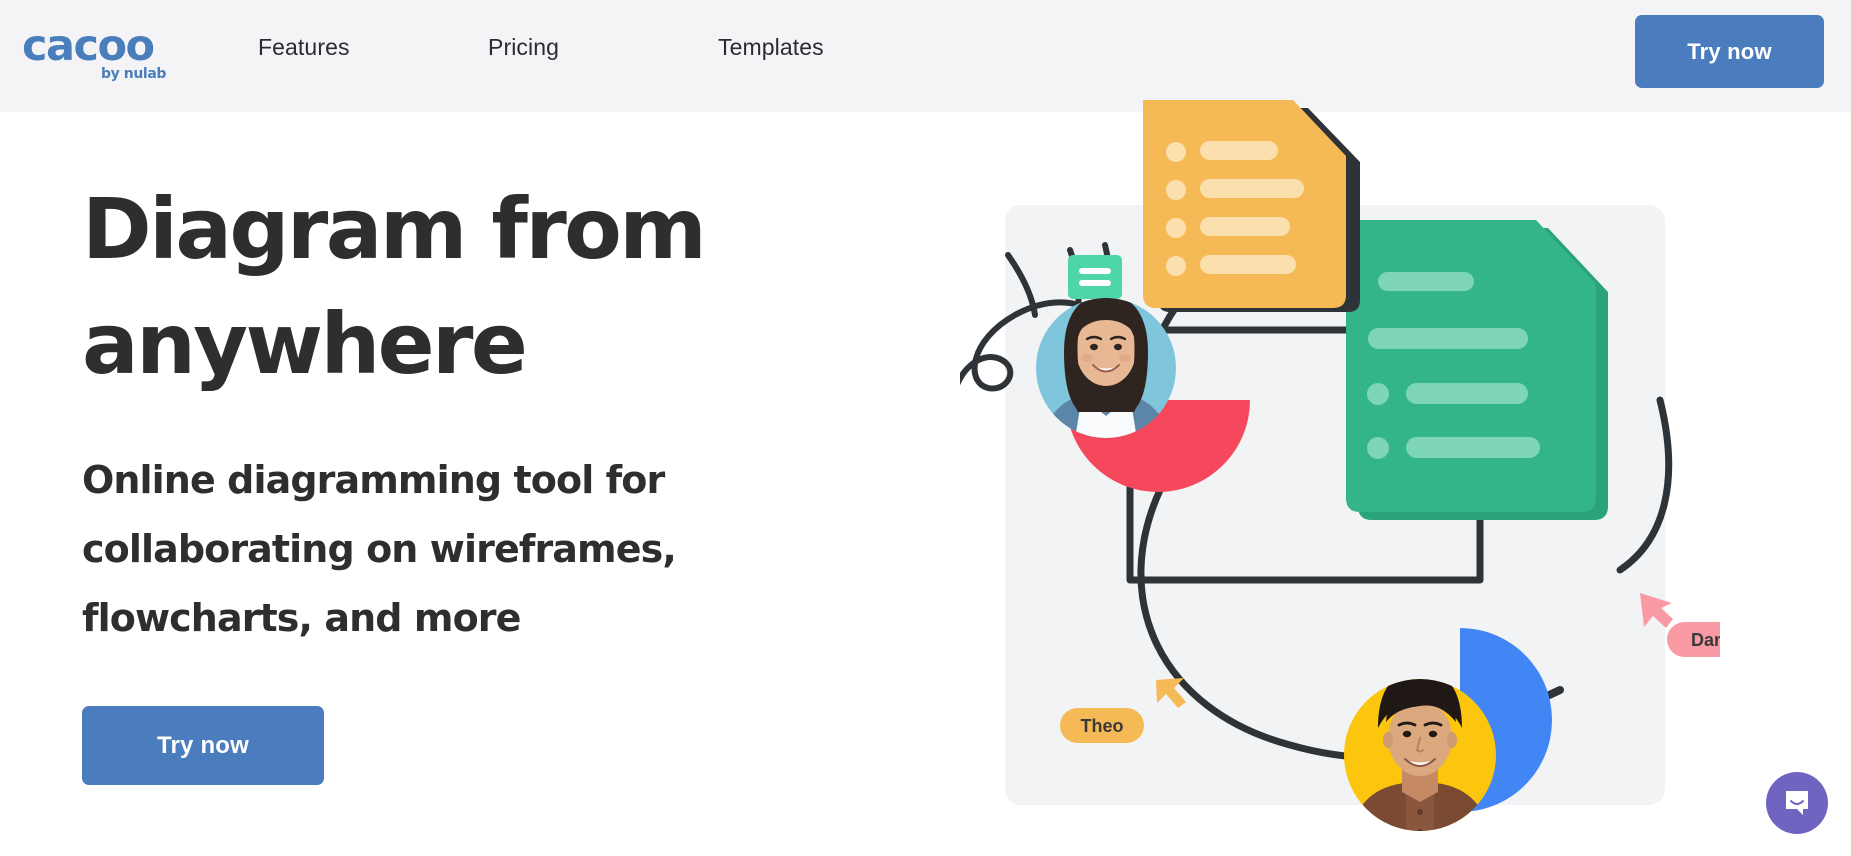 This screenshot has height=856, width=1851. I want to click on cursor-label-theo-text: Theo, so click(1102, 726).